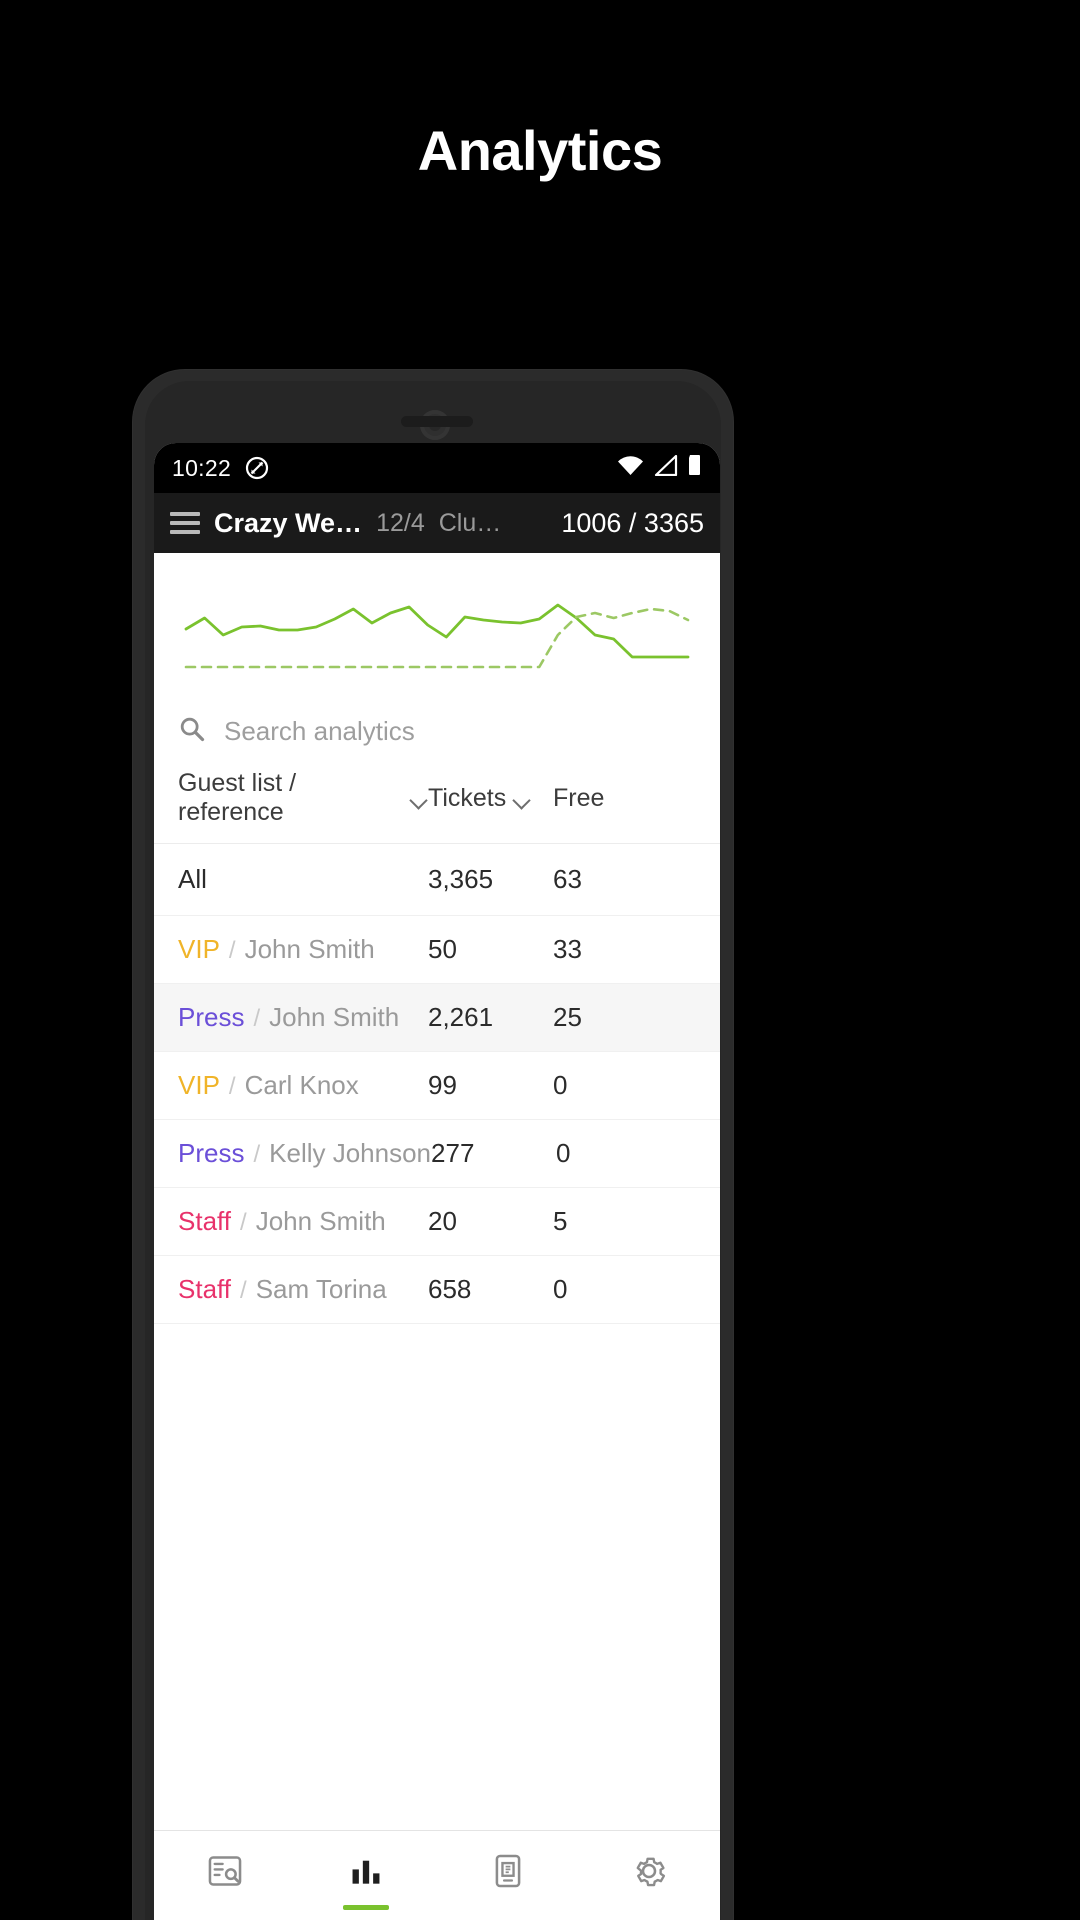 The height and width of the screenshot is (1920, 1080). I want to click on analytics-bar-chart-icon, so click(366, 1873).